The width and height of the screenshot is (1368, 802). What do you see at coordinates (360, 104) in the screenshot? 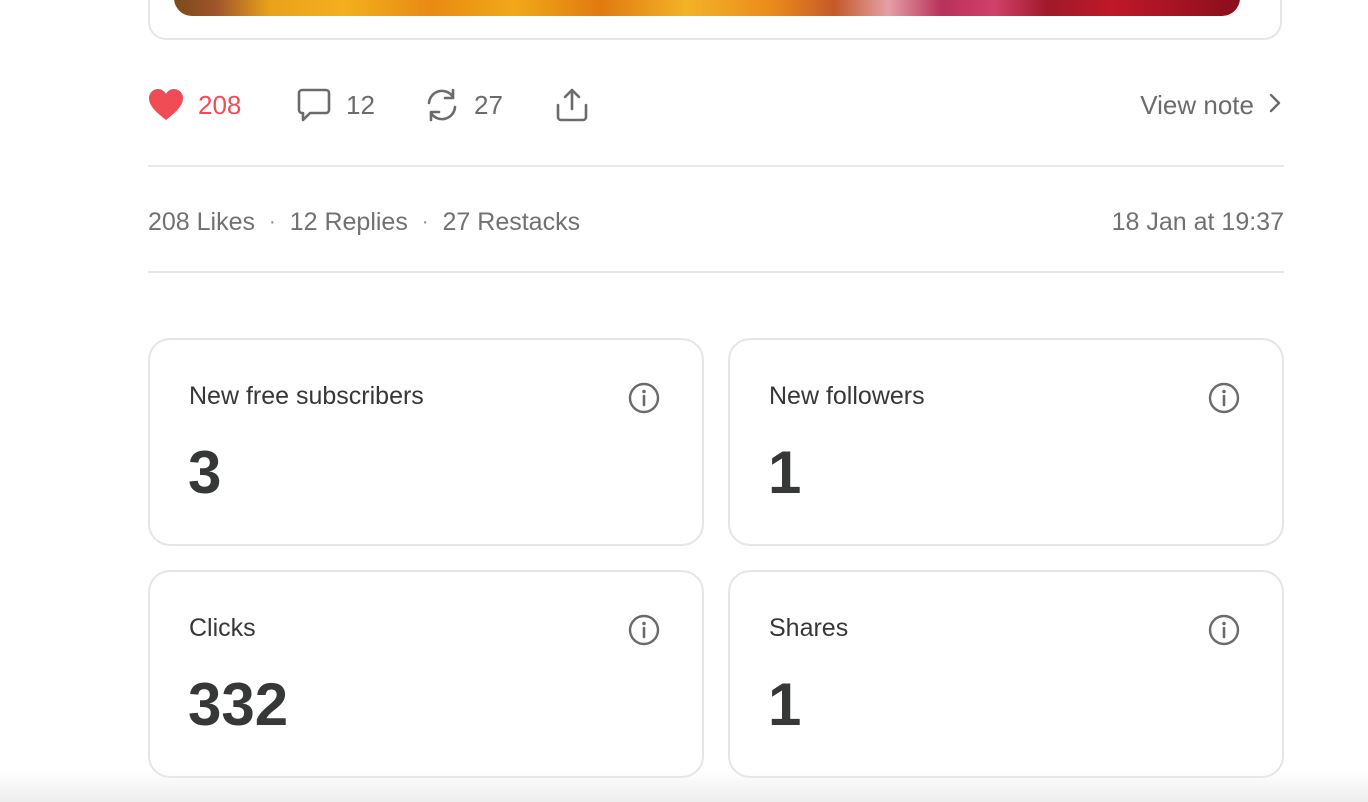
I see `reply-count: 12` at bounding box center [360, 104].